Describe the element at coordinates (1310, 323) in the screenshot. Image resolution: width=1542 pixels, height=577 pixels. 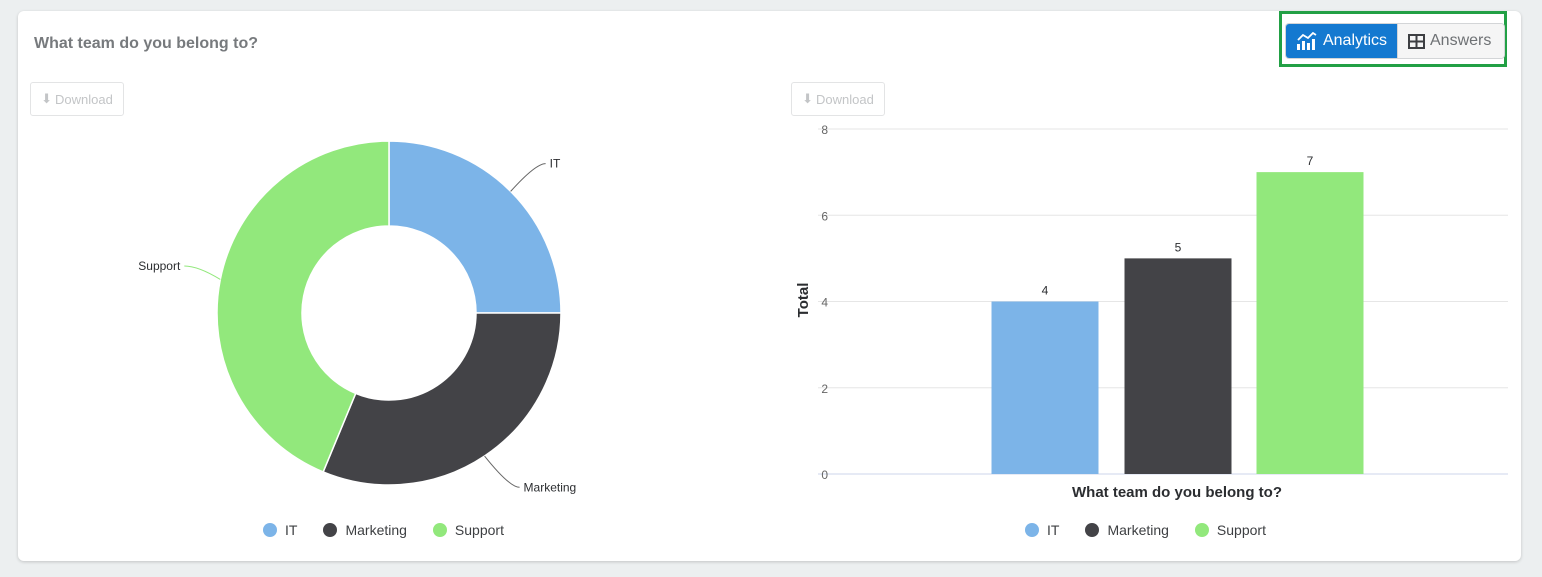
I see `bar-support` at that location.